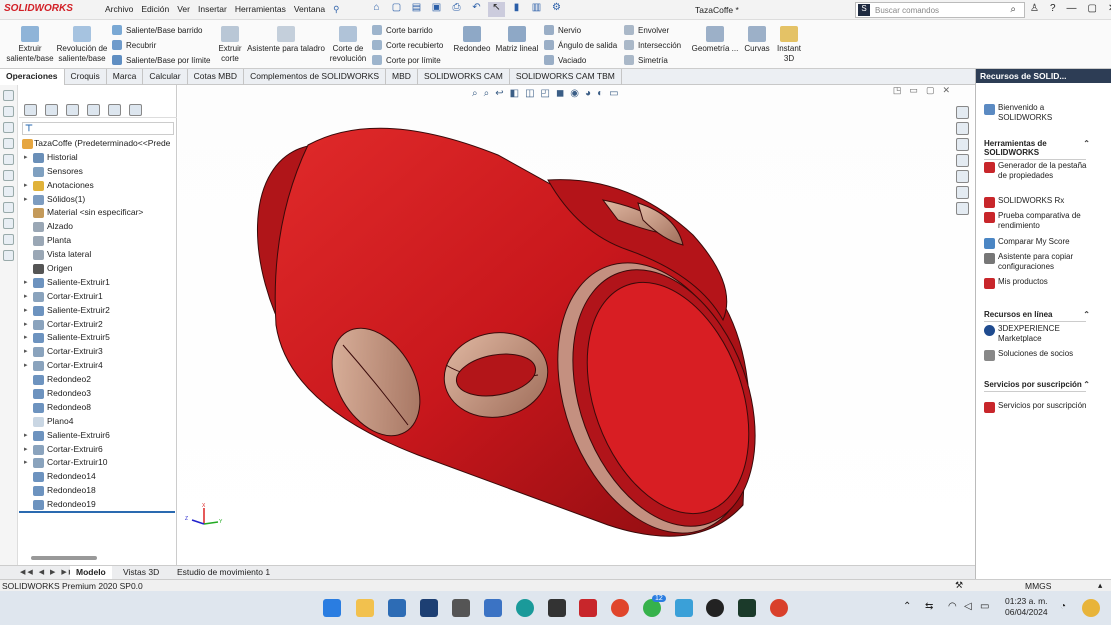 This screenshot has width=1111, height=625. I want to click on tab-mbd: MBD, so click(402, 77).